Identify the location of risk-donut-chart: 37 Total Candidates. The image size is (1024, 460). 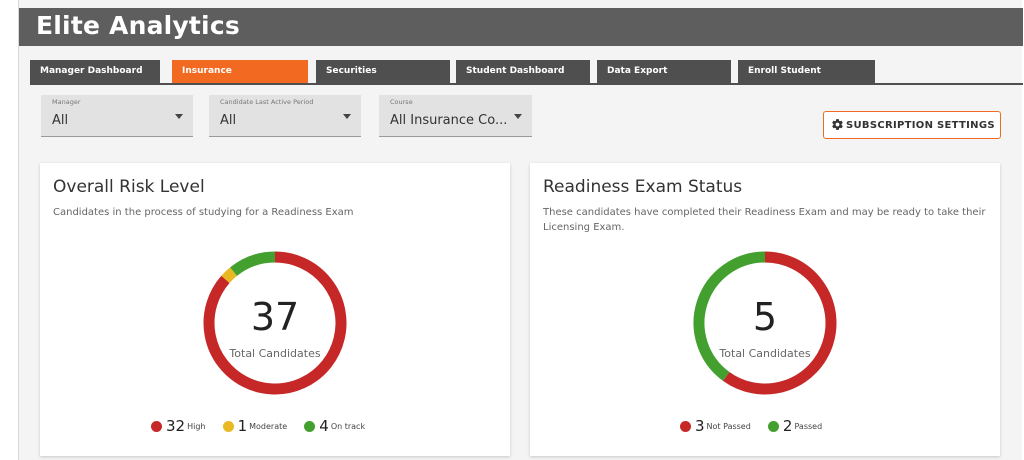
(275, 323).